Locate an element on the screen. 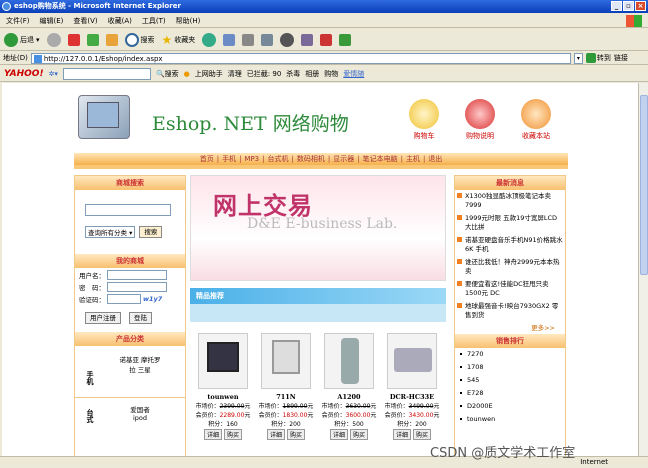 This screenshot has width=648, height=468. news-more-link: 更多>> is located at coordinates (510, 327).